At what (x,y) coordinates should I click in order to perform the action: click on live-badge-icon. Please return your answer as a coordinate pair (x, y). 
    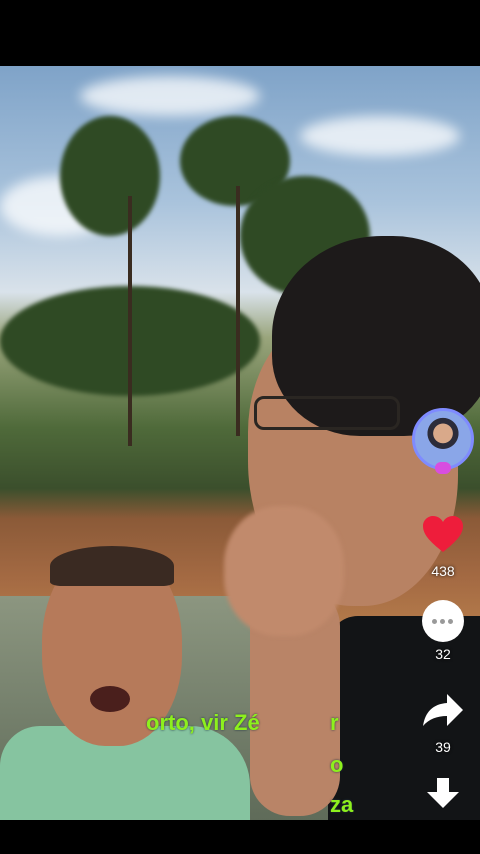
    Looking at the image, I should click on (443, 468).